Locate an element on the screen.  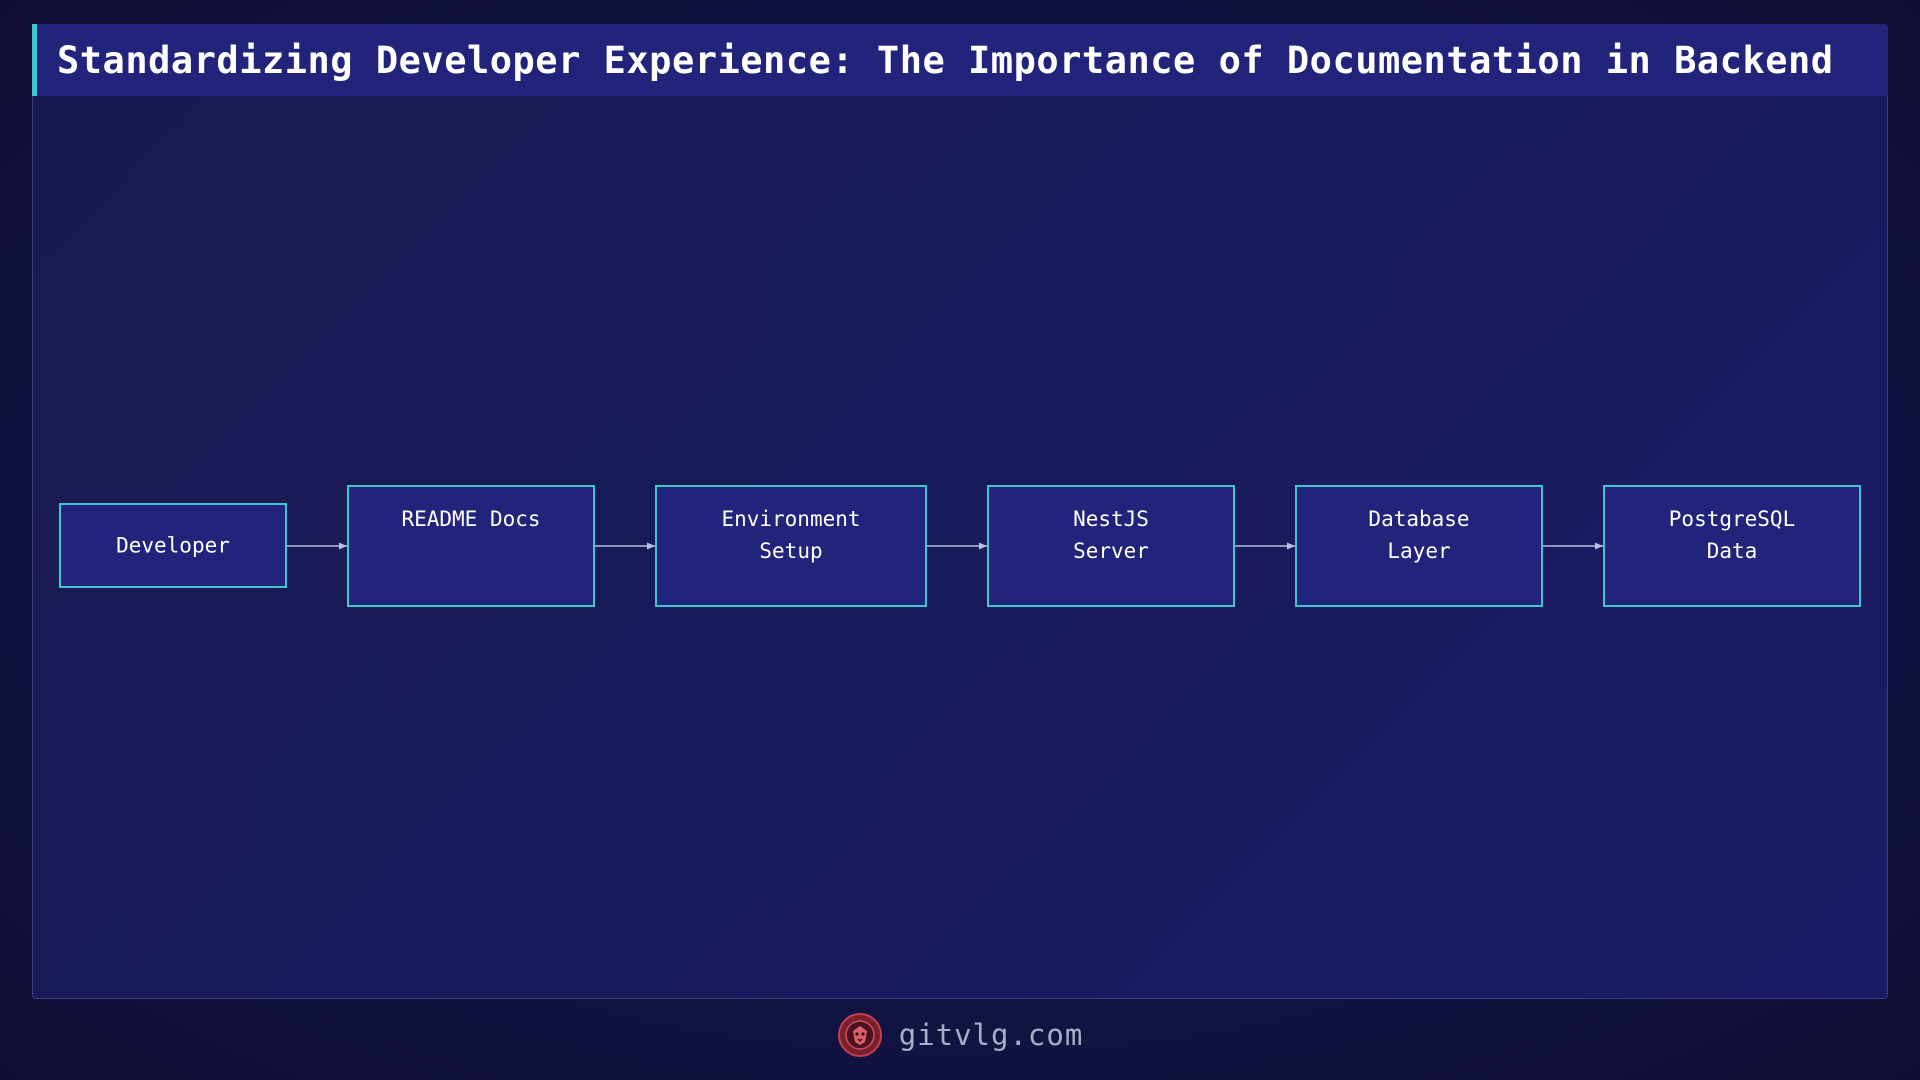
node-label-developer-0: Developer is located at coordinates (173, 546).